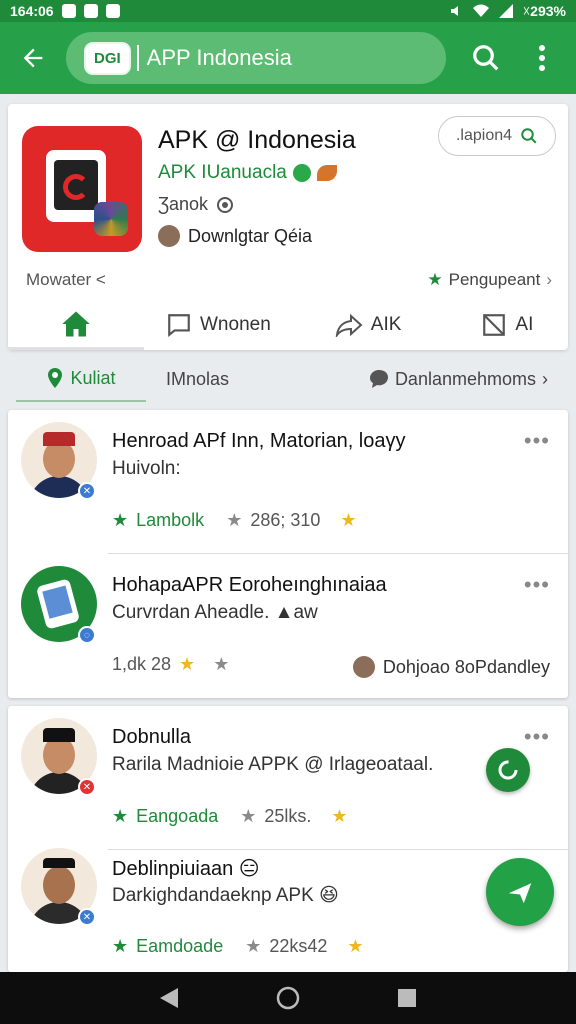 The width and height of the screenshot is (576, 1024). What do you see at coordinates (520, 892) in the screenshot?
I see `send-fab` at bounding box center [520, 892].